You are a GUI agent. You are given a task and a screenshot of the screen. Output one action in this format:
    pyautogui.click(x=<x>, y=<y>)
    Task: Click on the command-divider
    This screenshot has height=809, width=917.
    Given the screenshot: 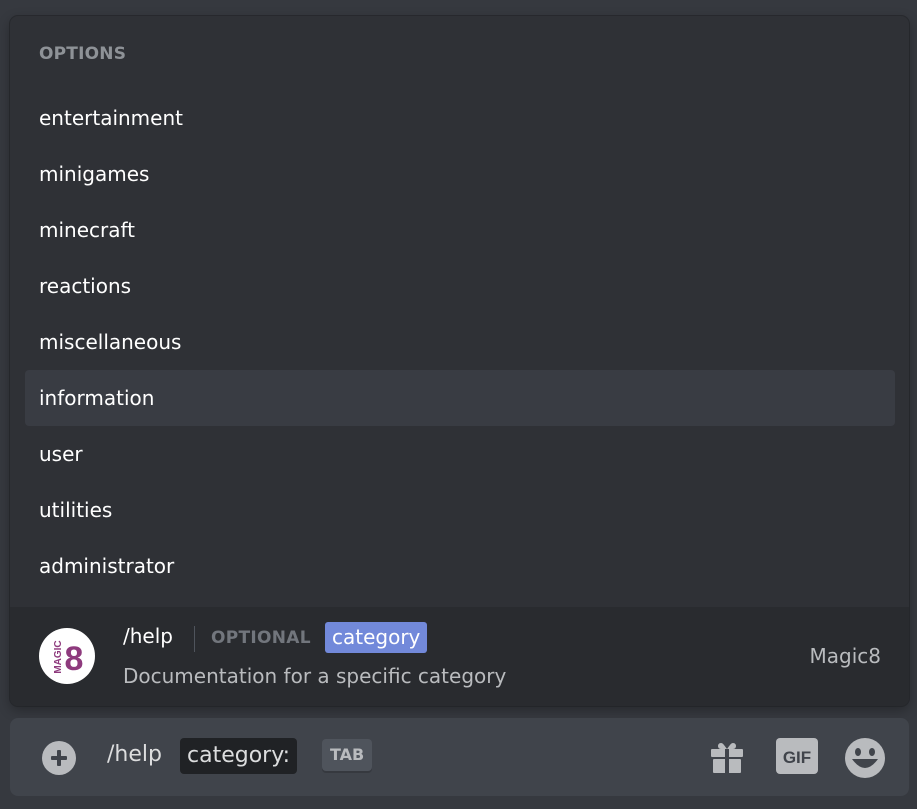 What is the action you would take?
    pyautogui.click(x=194, y=639)
    